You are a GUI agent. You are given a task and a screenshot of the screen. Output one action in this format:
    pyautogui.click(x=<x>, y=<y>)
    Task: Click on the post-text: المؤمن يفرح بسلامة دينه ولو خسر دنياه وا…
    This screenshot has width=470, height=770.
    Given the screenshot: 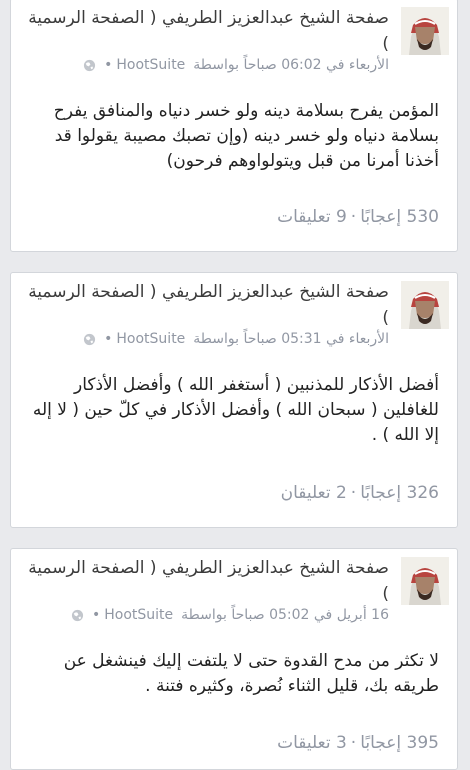 What is the action you would take?
    pyautogui.click(x=246, y=136)
    